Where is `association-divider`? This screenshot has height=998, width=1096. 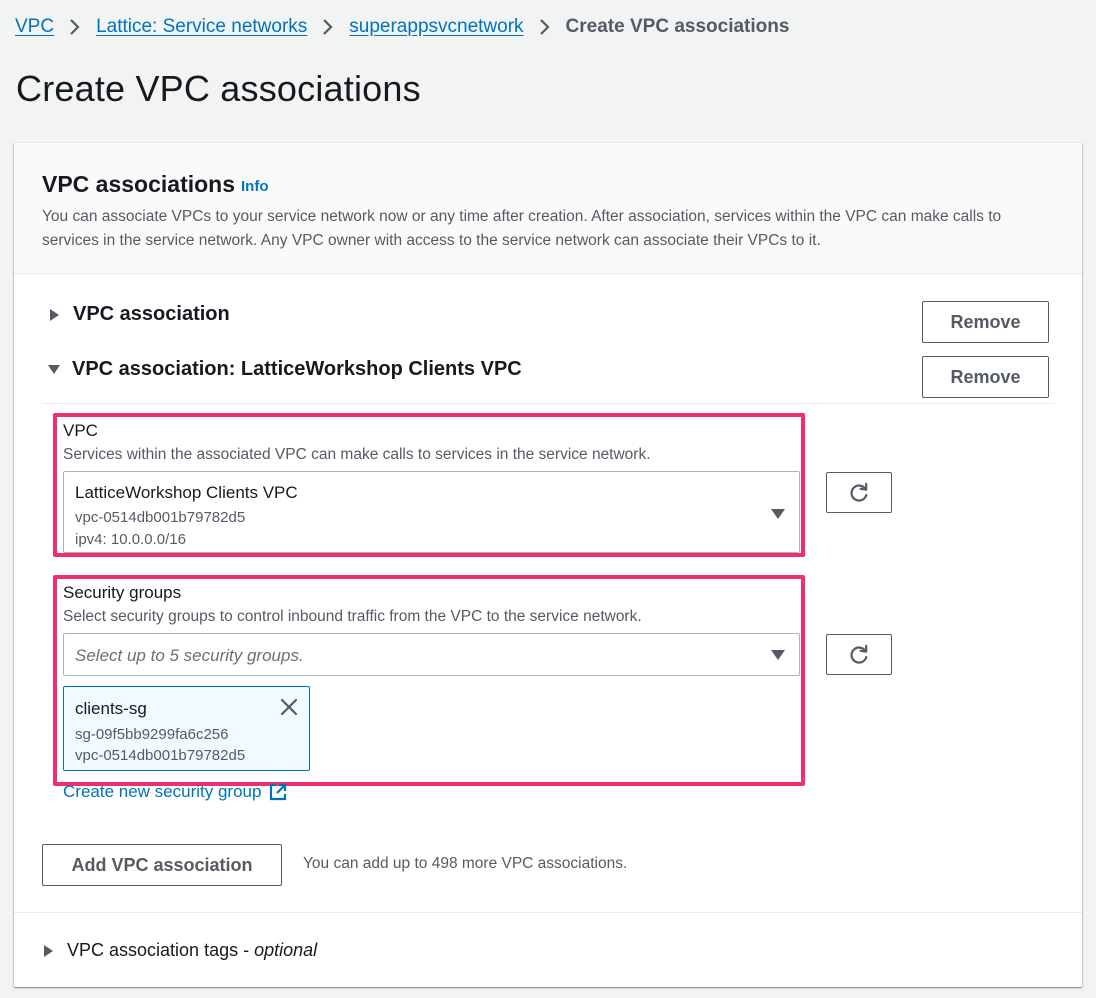 association-divider is located at coordinates (548, 403).